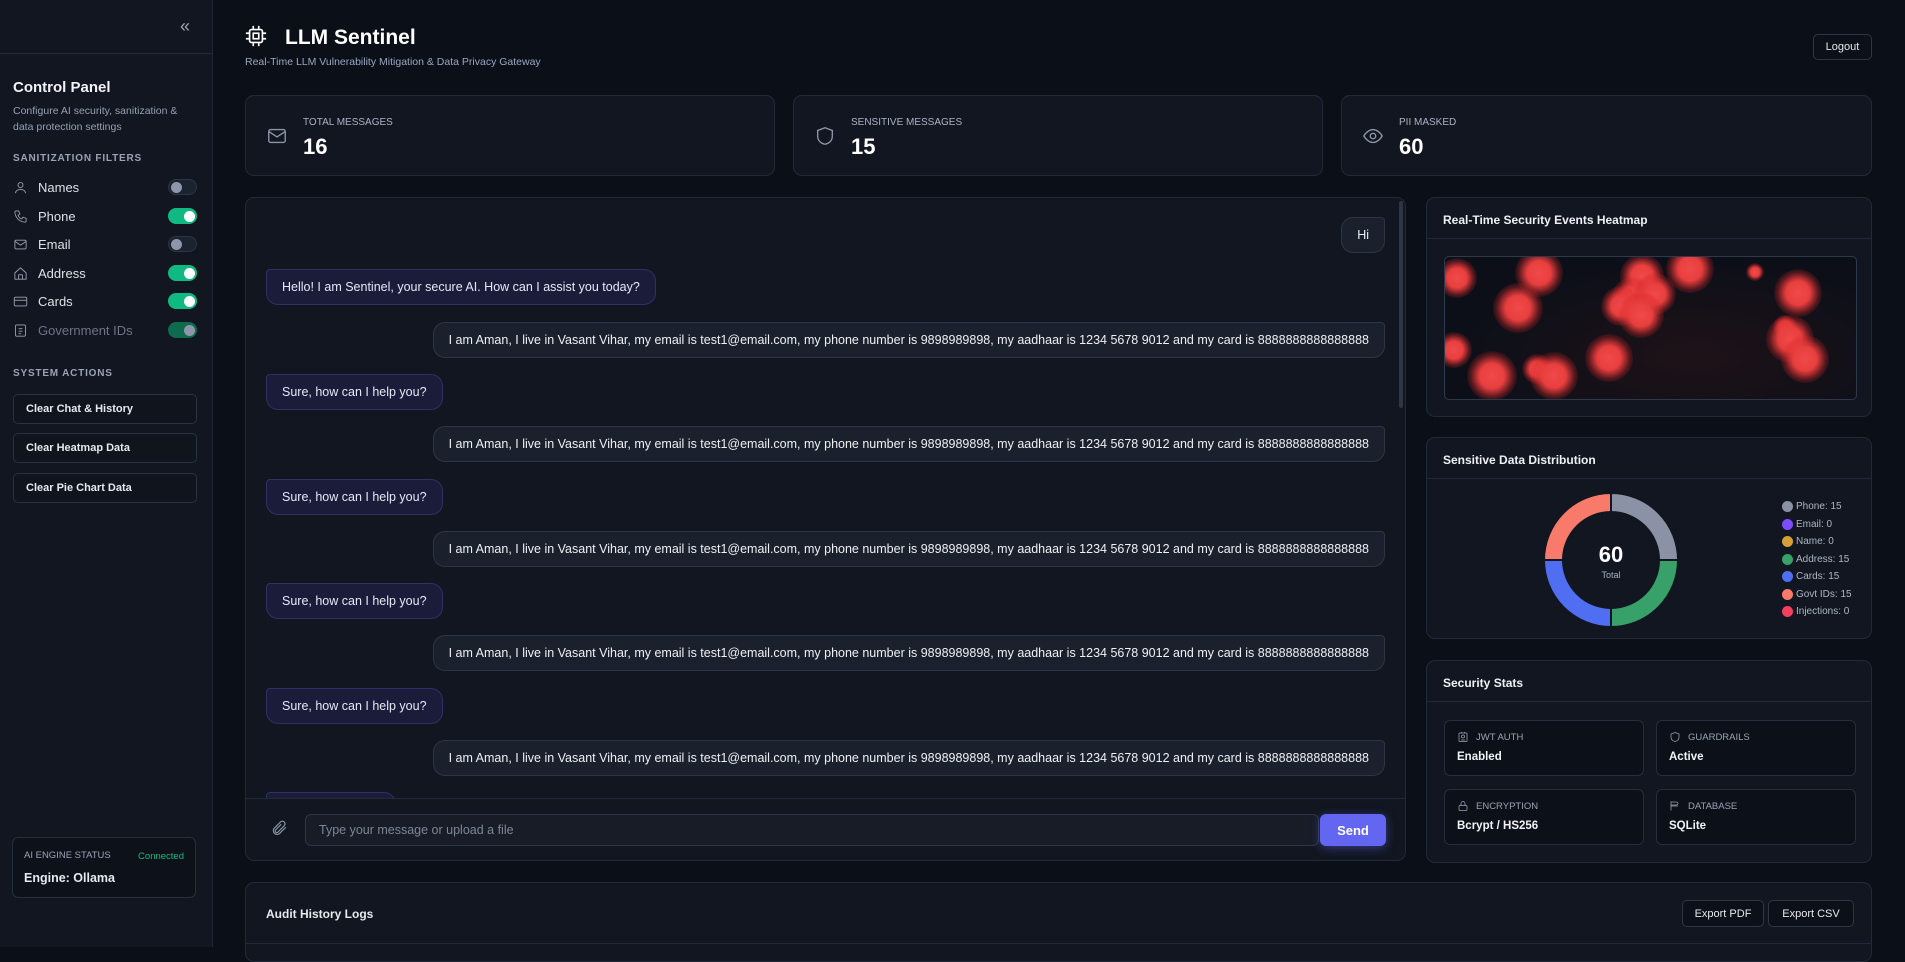  I want to click on database-icon, so click(1674, 806).